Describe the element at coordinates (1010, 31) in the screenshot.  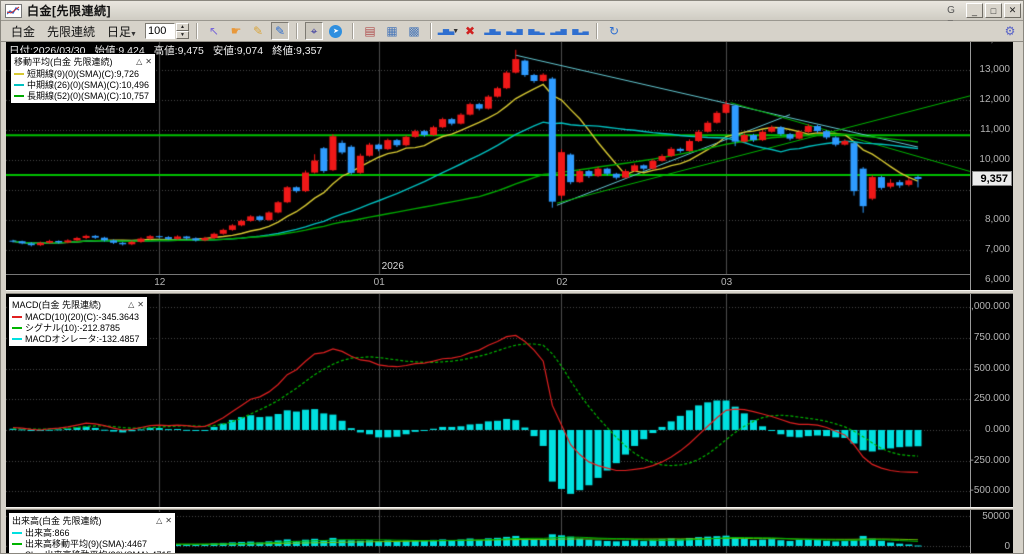
I see `wrench-icon: ⚙` at that location.